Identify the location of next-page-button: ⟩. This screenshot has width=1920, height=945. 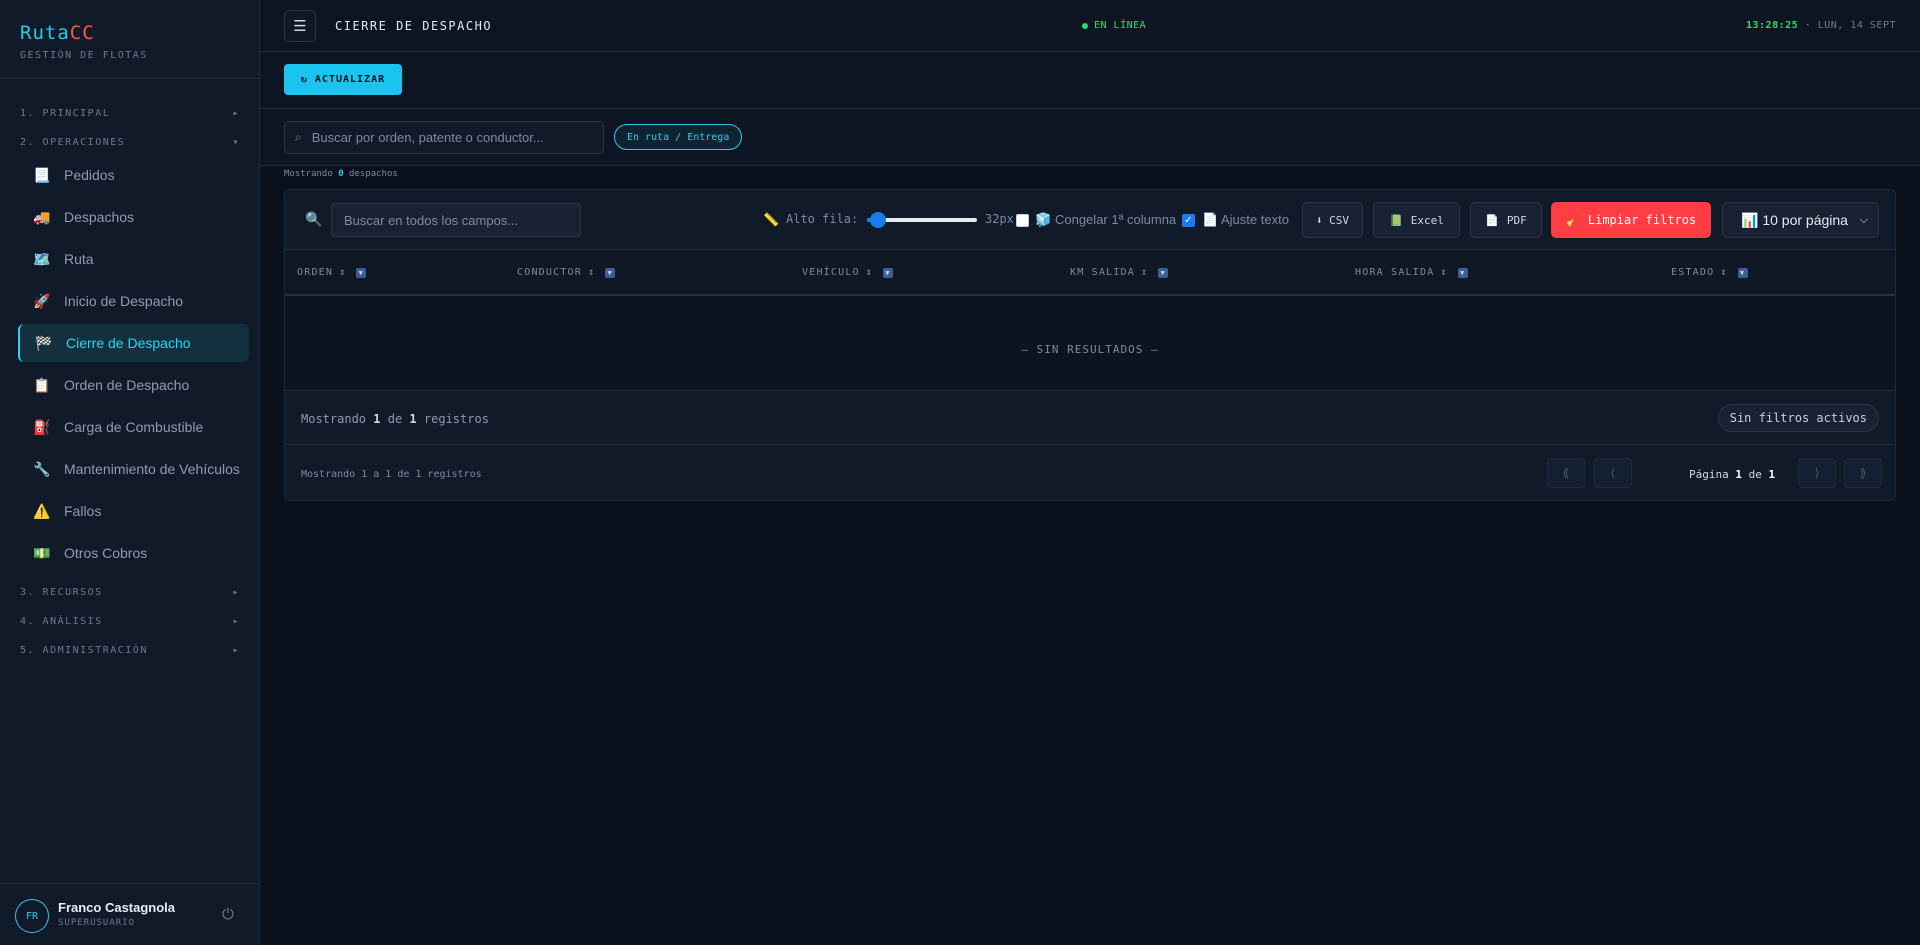
(1817, 473).